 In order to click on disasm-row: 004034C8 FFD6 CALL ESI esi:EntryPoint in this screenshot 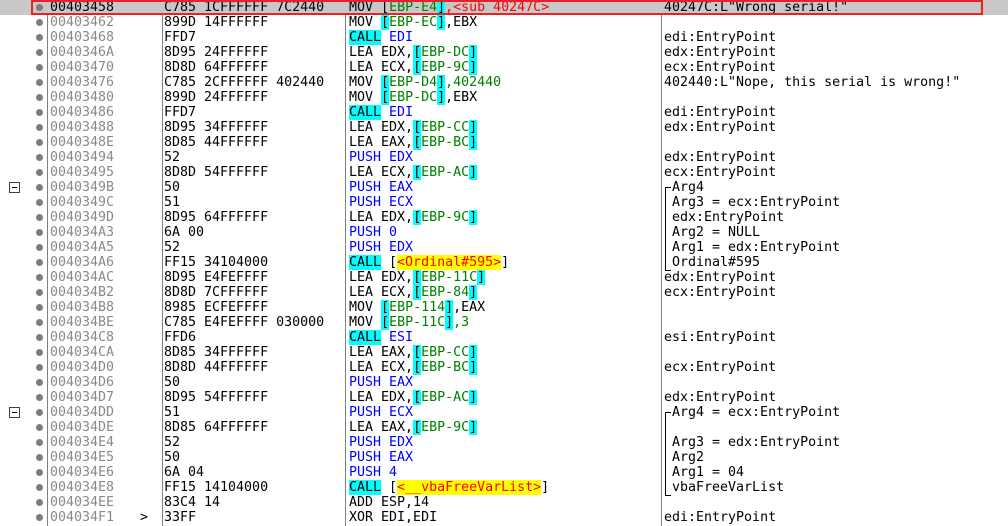, I will do `click(504, 337)`.